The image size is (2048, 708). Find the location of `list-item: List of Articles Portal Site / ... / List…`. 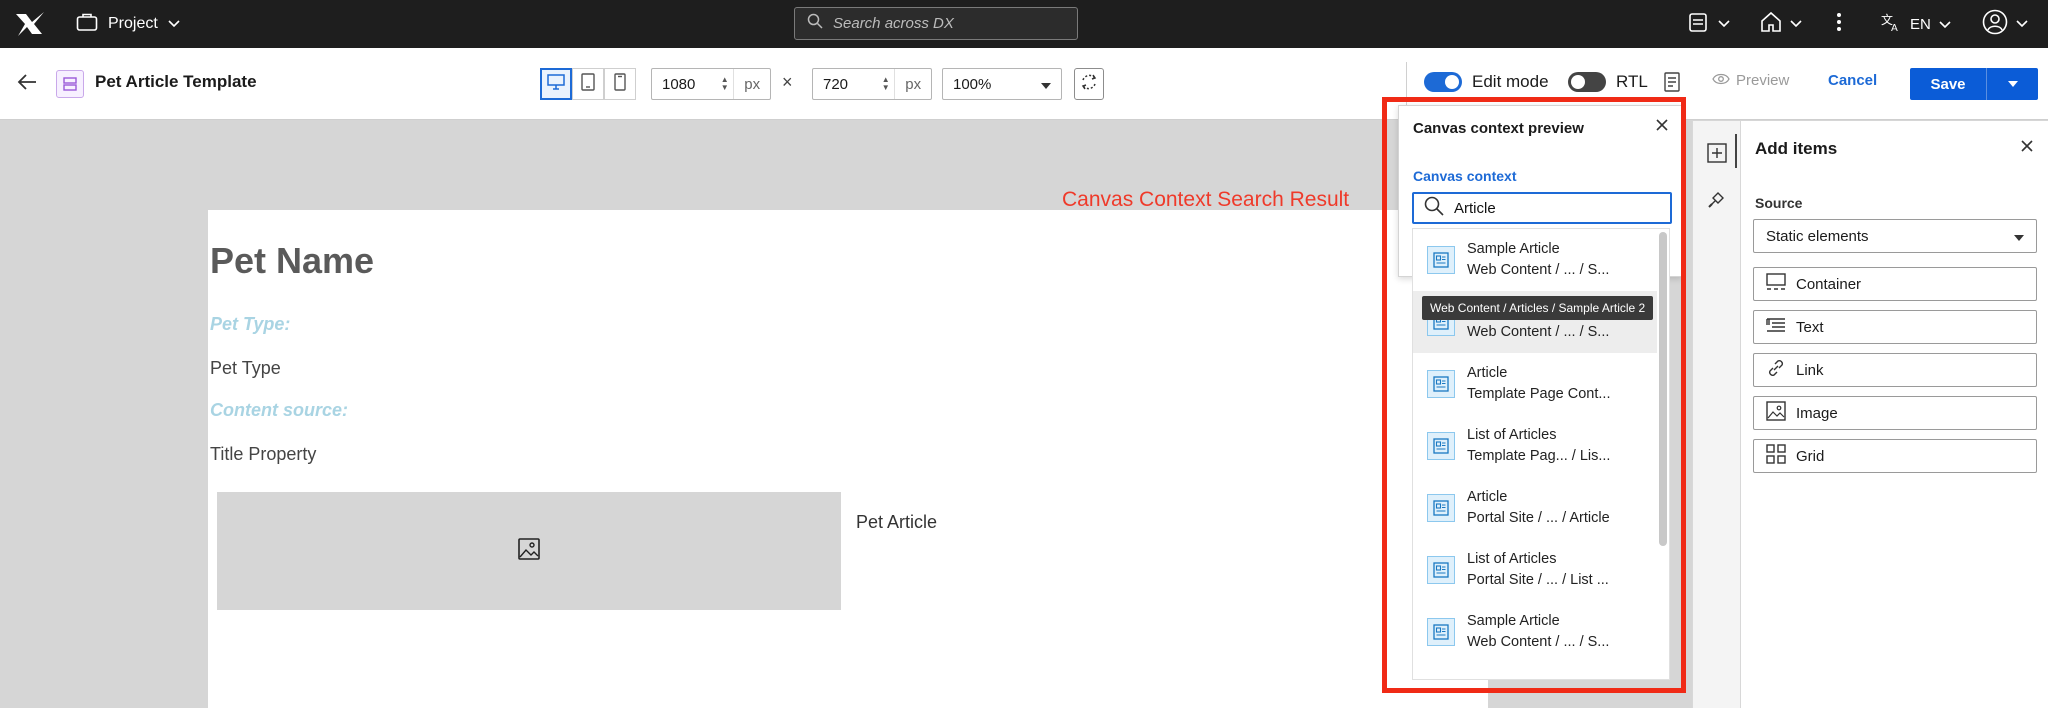

list-item: List of Articles Portal Site / ... / List… is located at coordinates (1535, 570).